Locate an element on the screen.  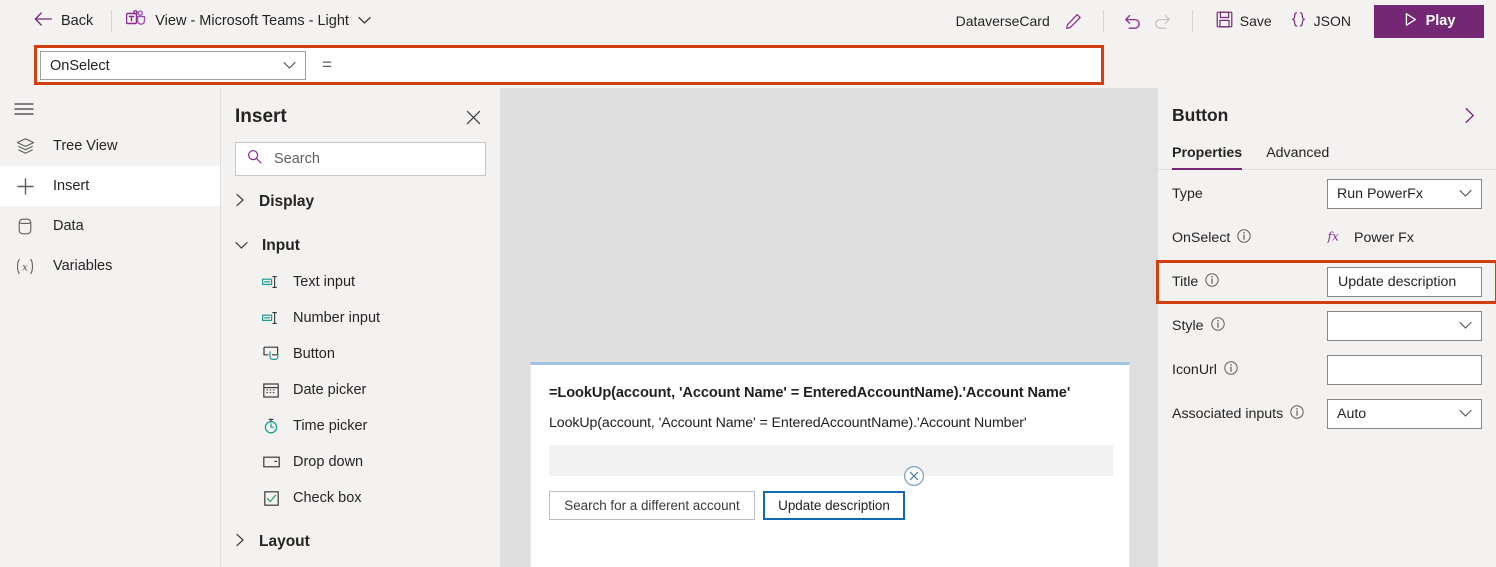
svg-text: x is located at coordinates (25, 267).